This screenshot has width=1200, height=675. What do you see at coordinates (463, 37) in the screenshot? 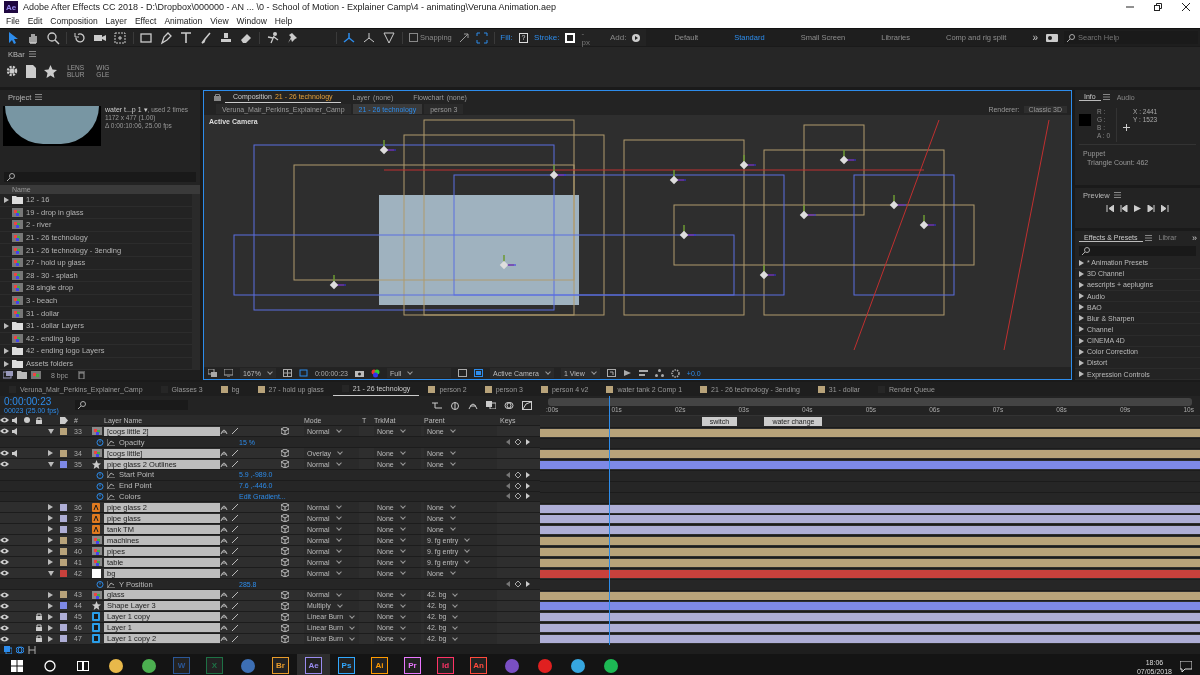
I see `snap-arrow-icon` at bounding box center [463, 37].